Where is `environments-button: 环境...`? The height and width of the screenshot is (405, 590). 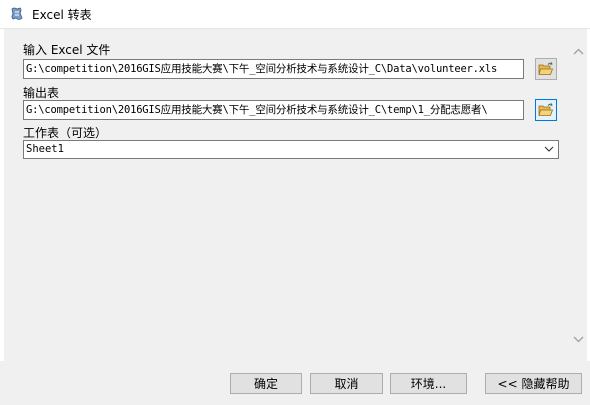
environments-button: 环境... is located at coordinates (428, 383).